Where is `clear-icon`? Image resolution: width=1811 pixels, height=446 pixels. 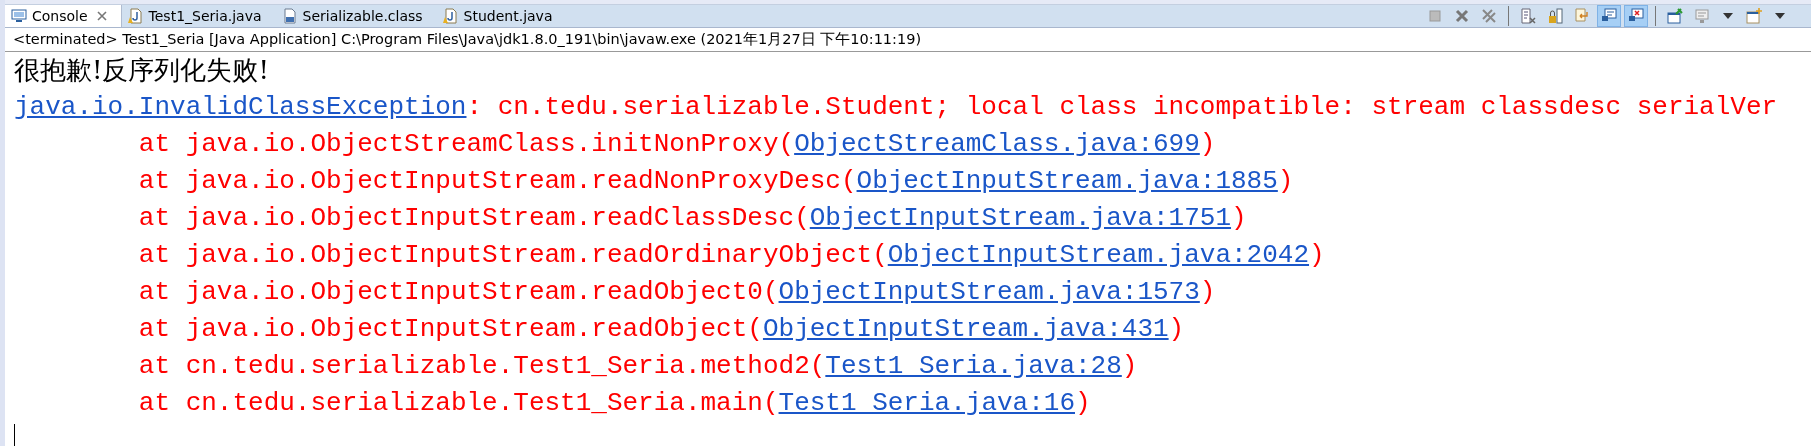
clear-icon is located at coordinates (1528, 16).